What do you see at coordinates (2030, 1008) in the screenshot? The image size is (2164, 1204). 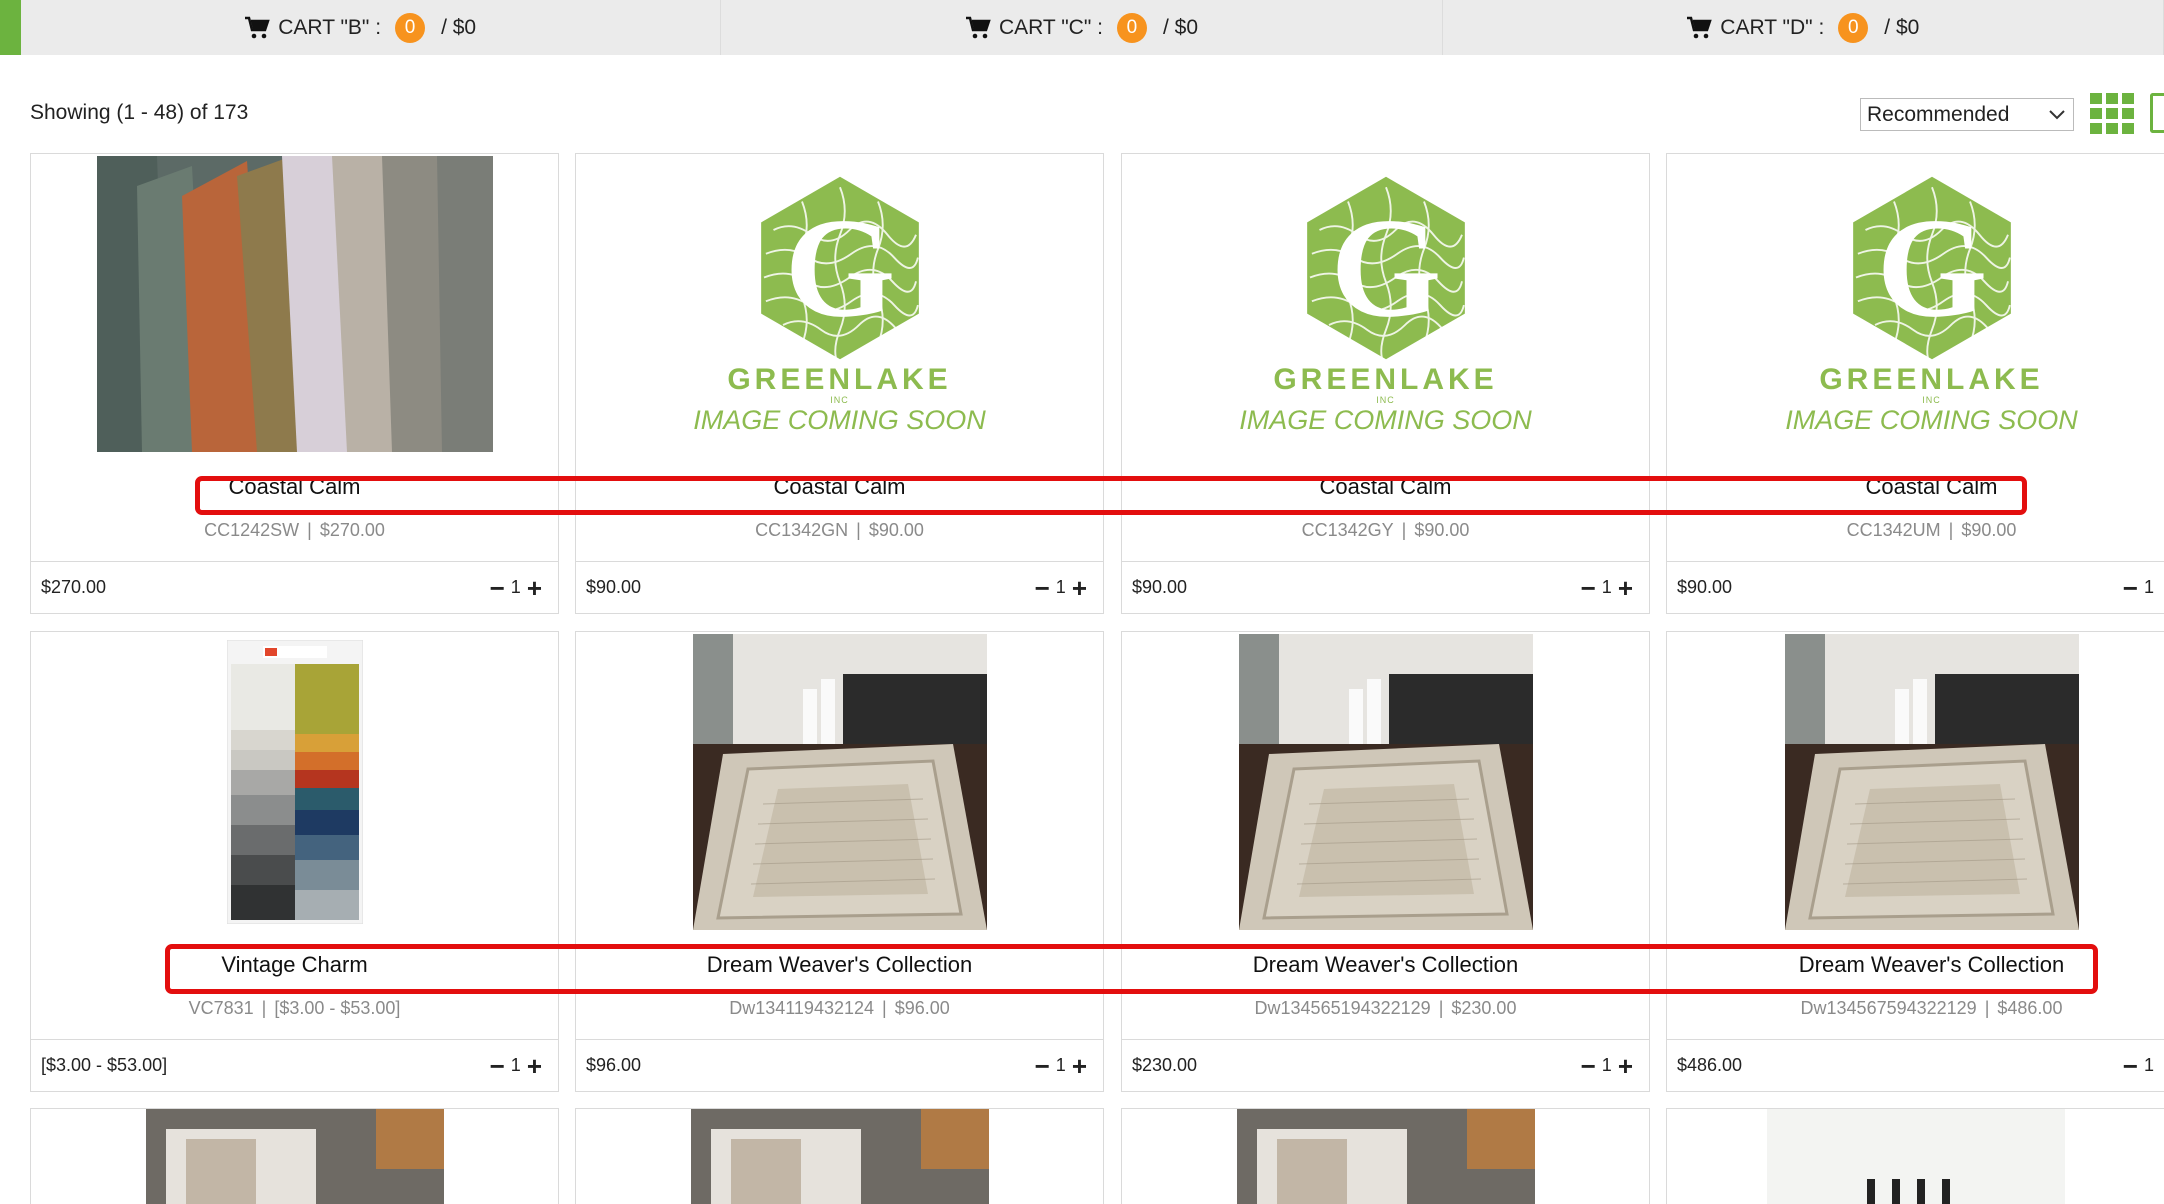 I see `product-sku-price: $486.00` at bounding box center [2030, 1008].